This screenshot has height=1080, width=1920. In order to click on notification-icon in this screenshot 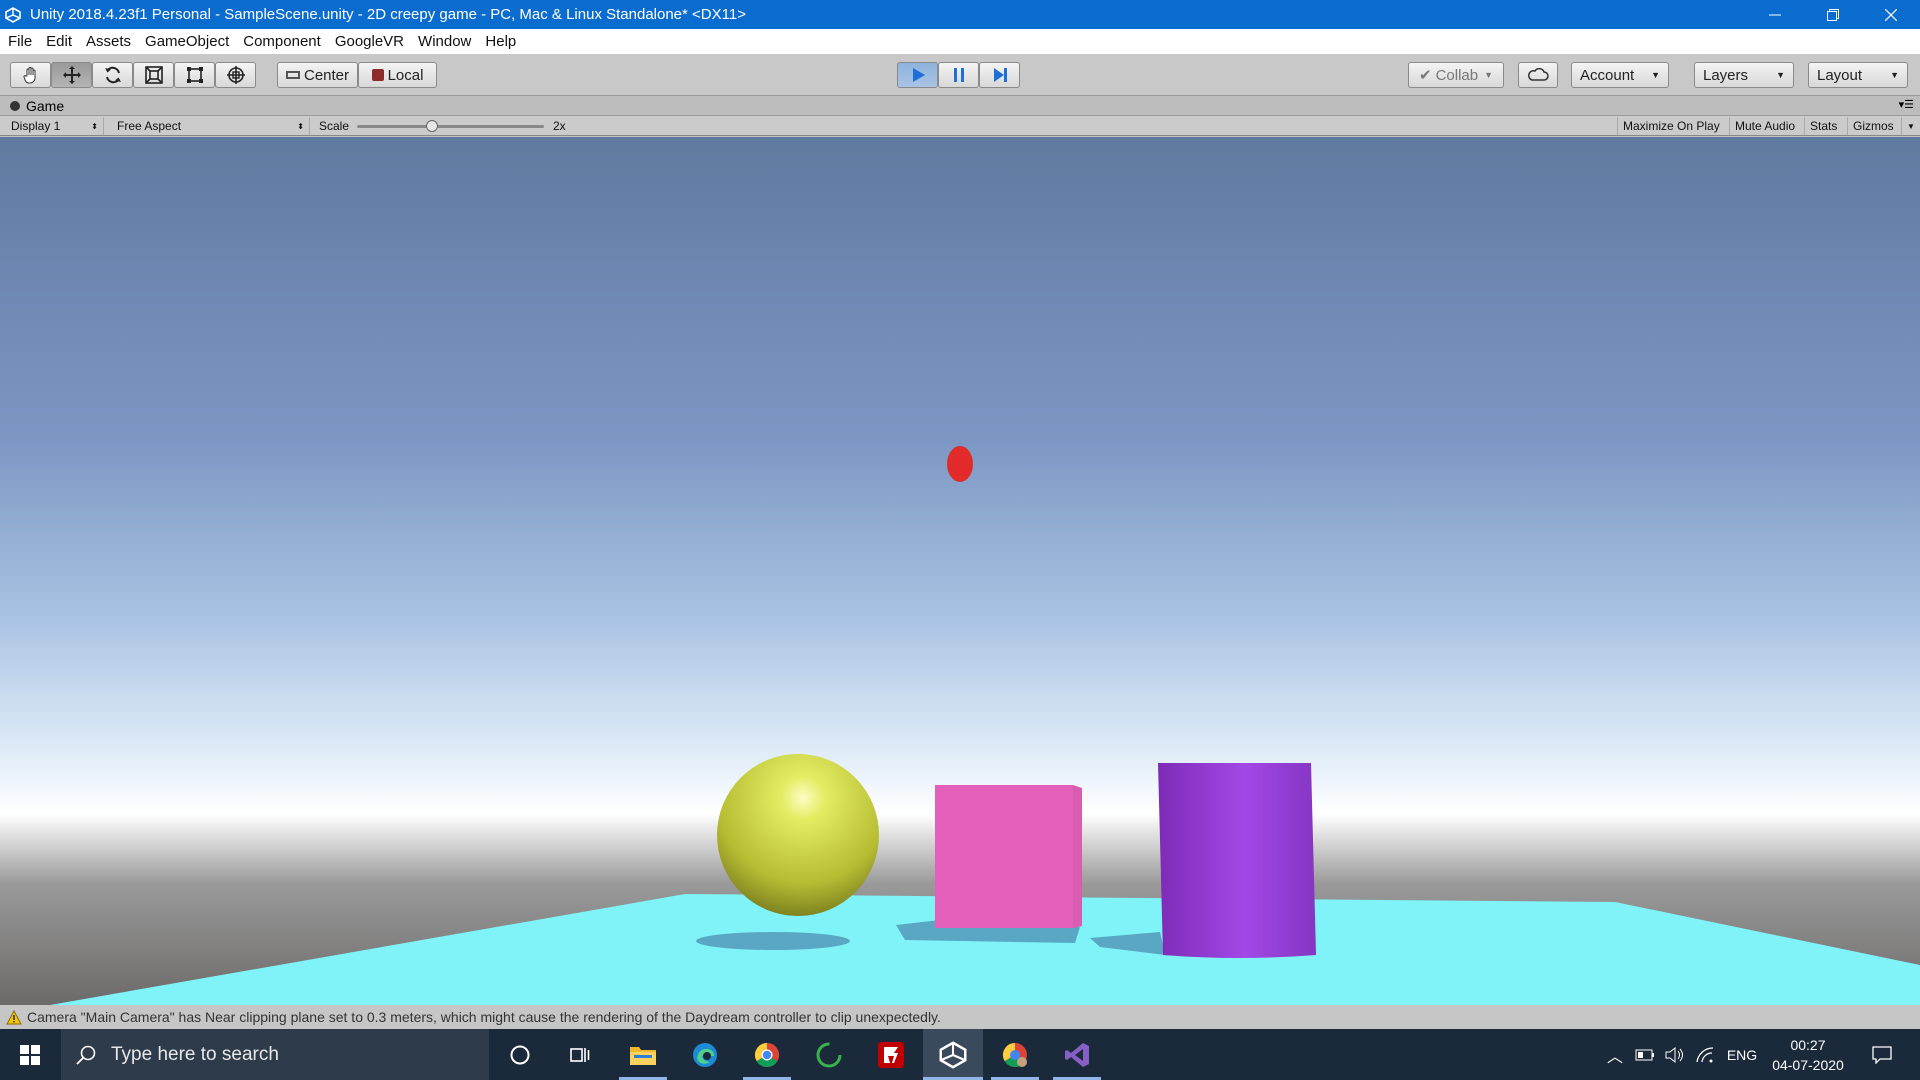, I will do `click(1882, 1054)`.